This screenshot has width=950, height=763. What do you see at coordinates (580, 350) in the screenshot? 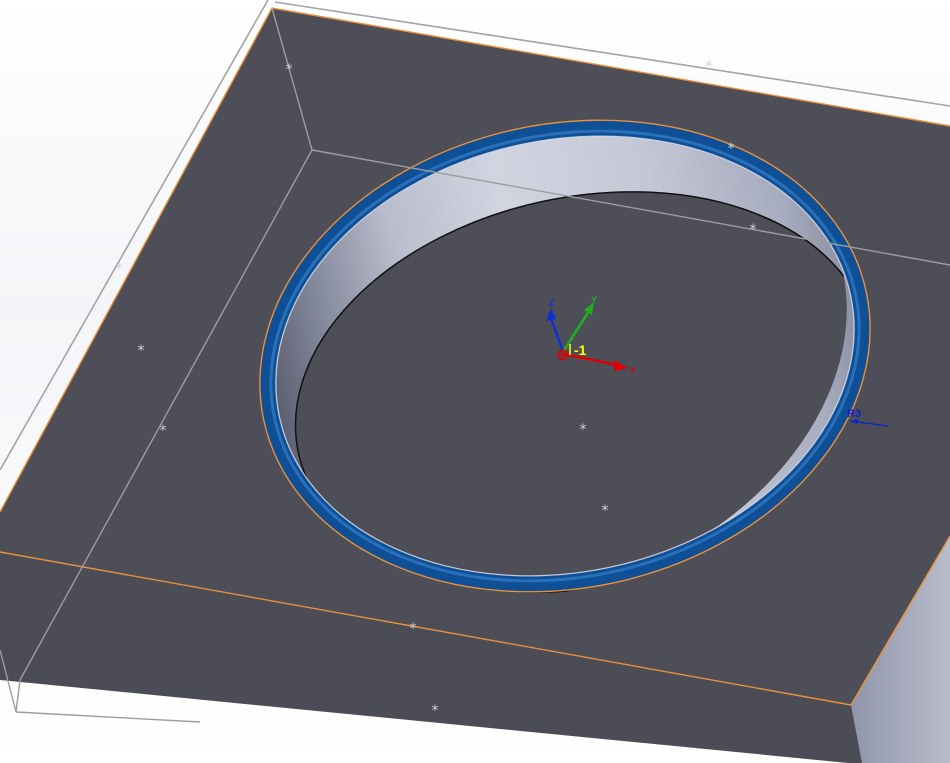
I see `origin-label: -1` at bounding box center [580, 350].